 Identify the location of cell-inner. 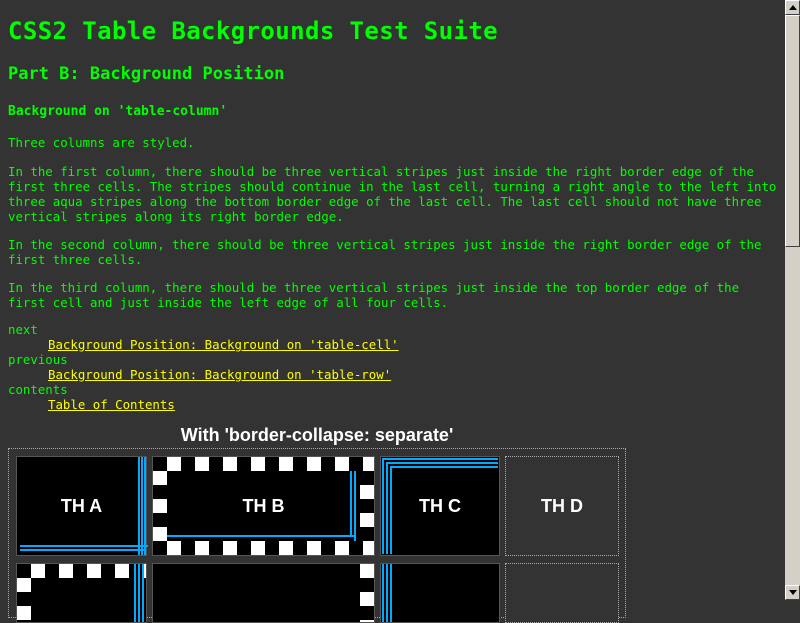
(88, 600).